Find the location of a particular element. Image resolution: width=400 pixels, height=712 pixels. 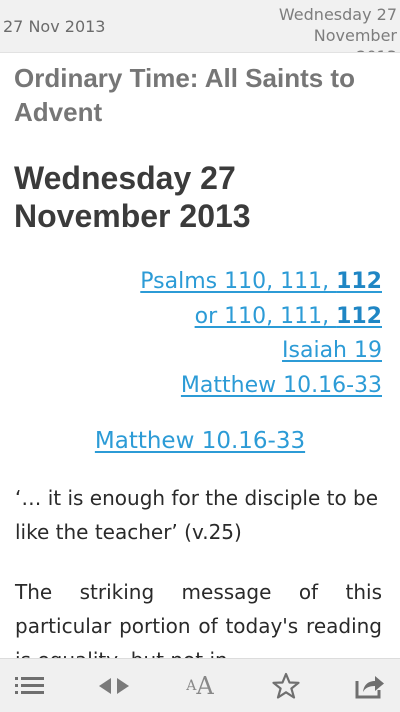

reading-link-psalms-alt: or 110, 111, 112 is located at coordinates (288, 317).